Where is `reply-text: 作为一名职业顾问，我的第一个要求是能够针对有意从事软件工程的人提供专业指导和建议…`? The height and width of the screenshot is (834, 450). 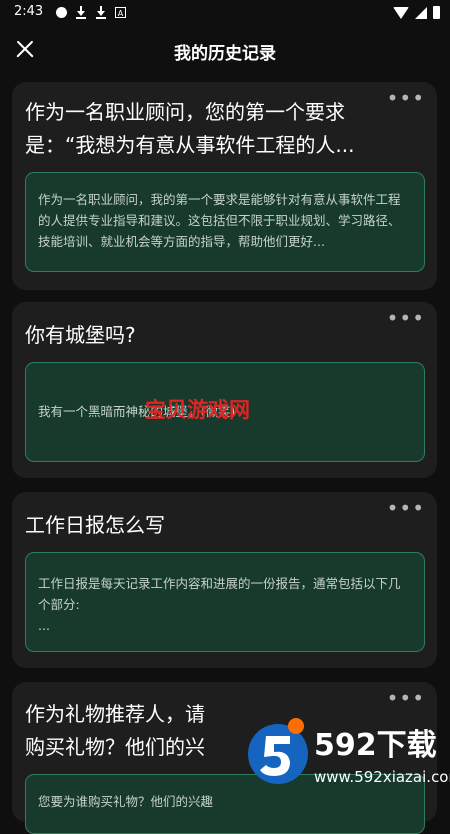 reply-text: 作为一名职业顾问，我的第一个要求是能够针对有意从事软件工程的人提供专业指导和建议… is located at coordinates (219, 220).